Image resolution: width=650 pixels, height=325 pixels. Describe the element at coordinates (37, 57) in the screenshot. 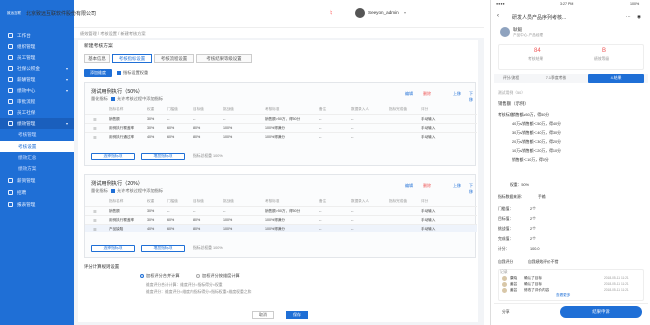

I see `sidebar-item: 员工管理` at that location.